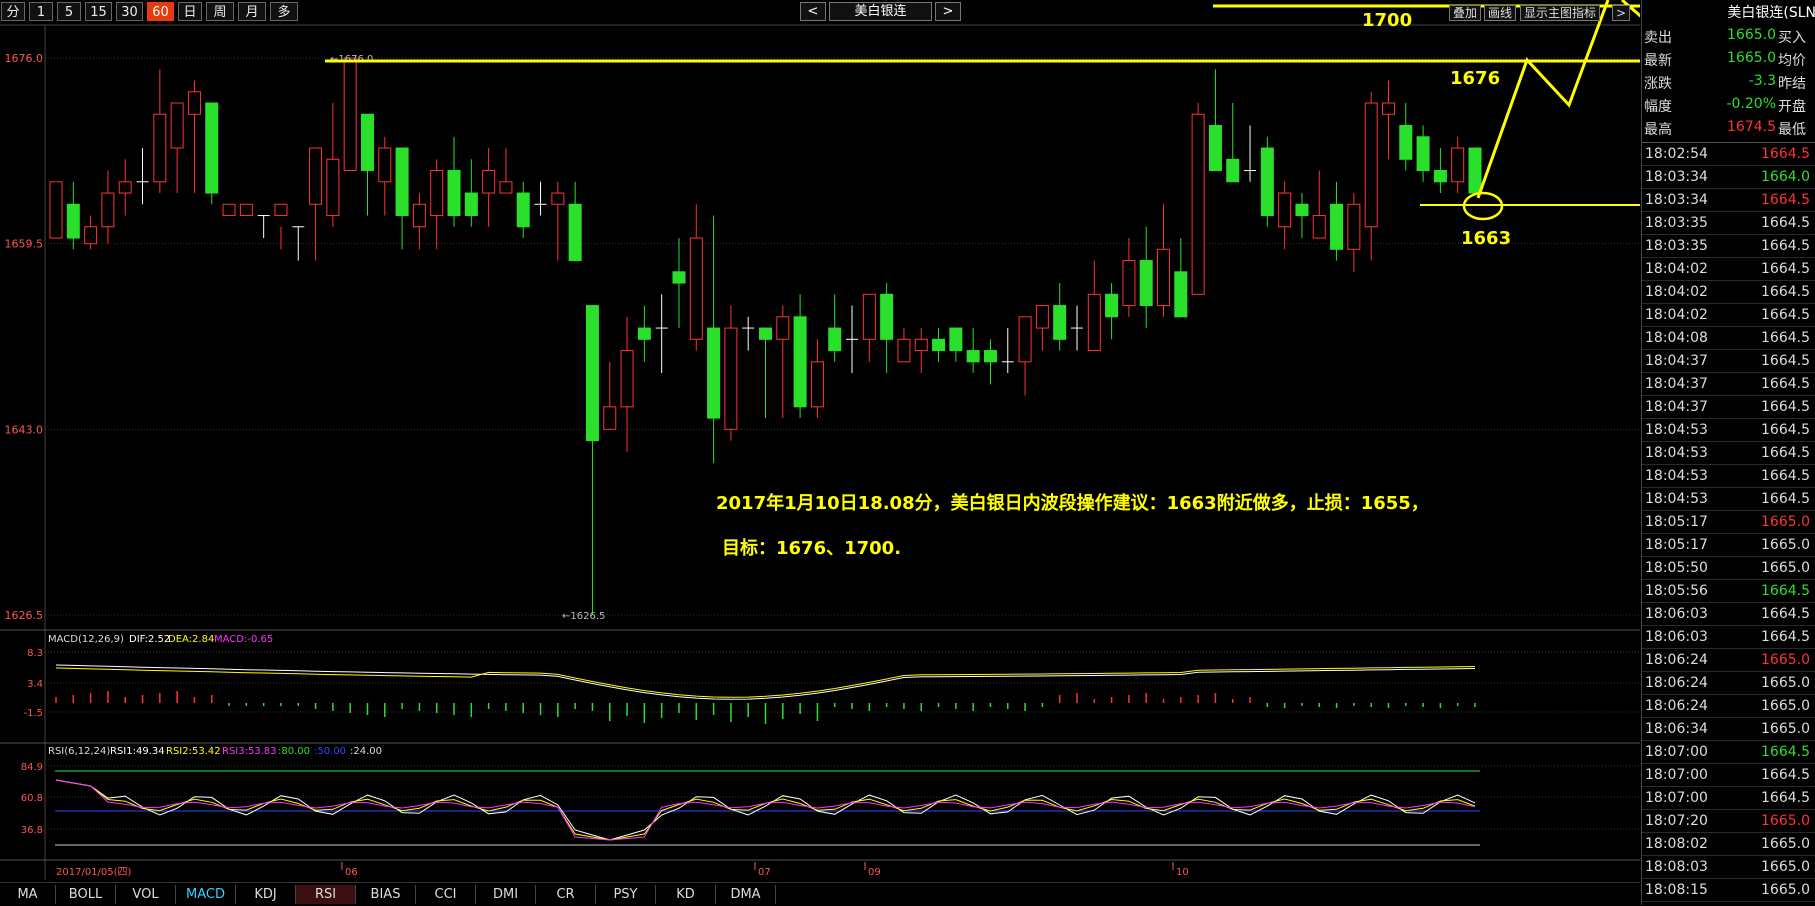 The width and height of the screenshot is (1815, 906). Describe the element at coordinates (1751, 104) in the screenshot. I see `quote-row-value: -0.20%` at that location.